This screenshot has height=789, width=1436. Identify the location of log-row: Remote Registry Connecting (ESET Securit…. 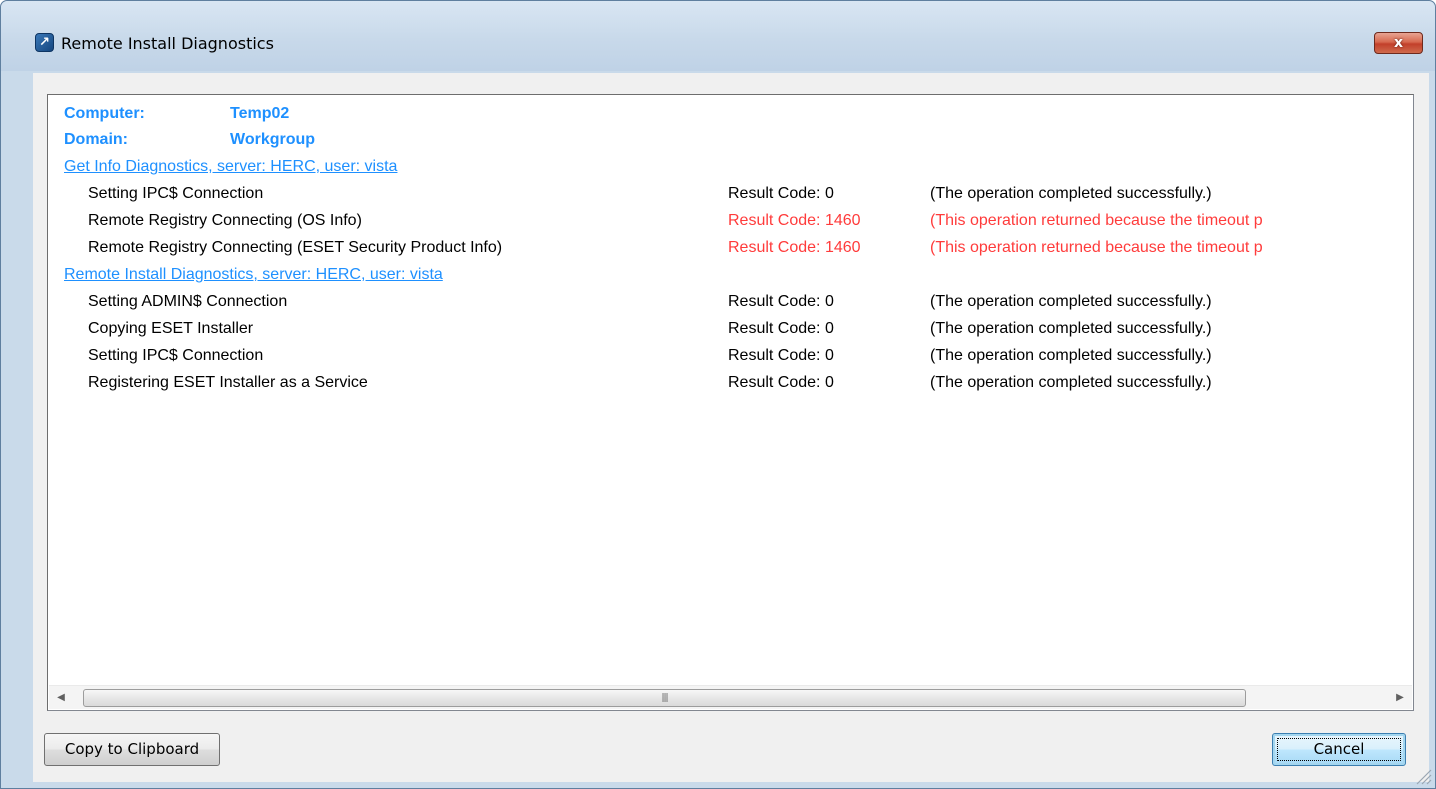
(730, 250).